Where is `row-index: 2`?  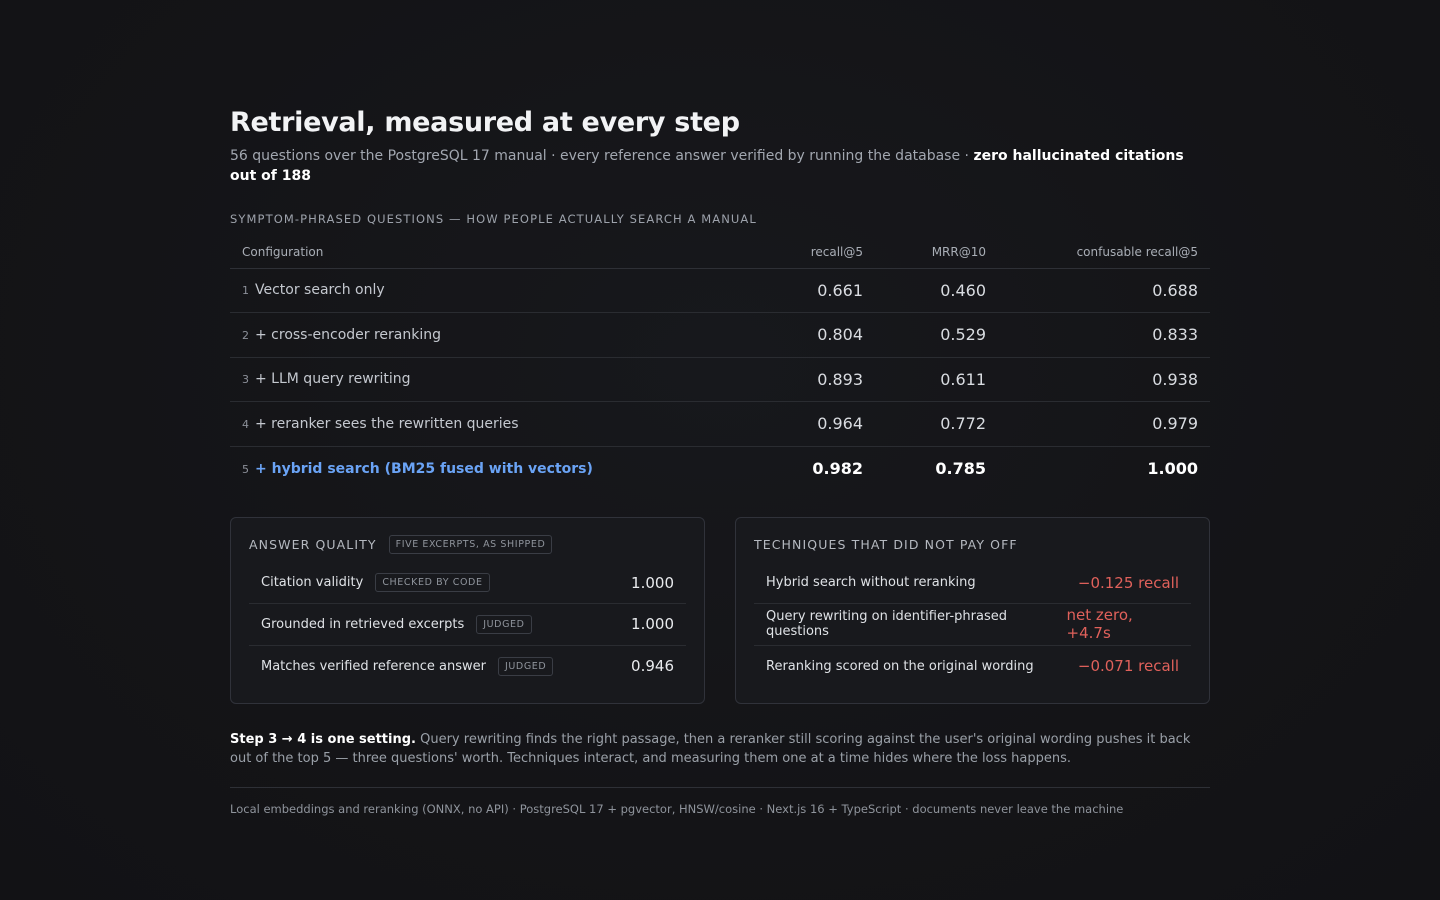
row-index: 2 is located at coordinates (245, 335).